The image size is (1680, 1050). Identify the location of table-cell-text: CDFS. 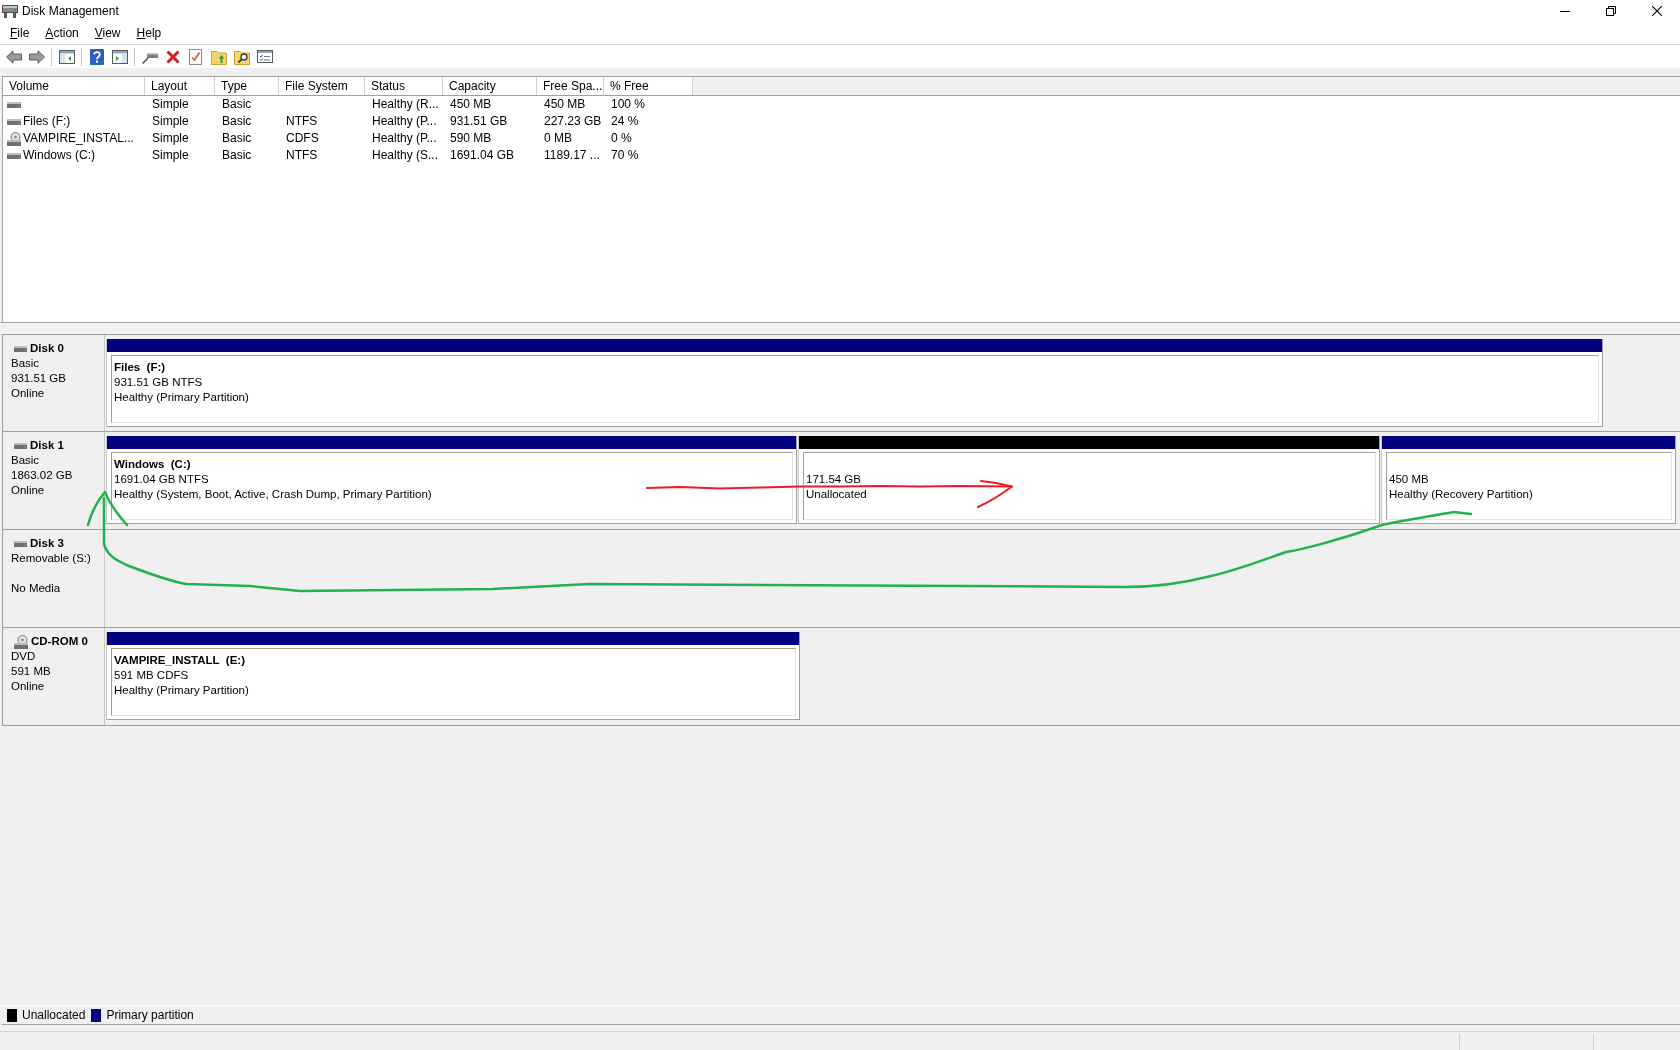
(302, 138).